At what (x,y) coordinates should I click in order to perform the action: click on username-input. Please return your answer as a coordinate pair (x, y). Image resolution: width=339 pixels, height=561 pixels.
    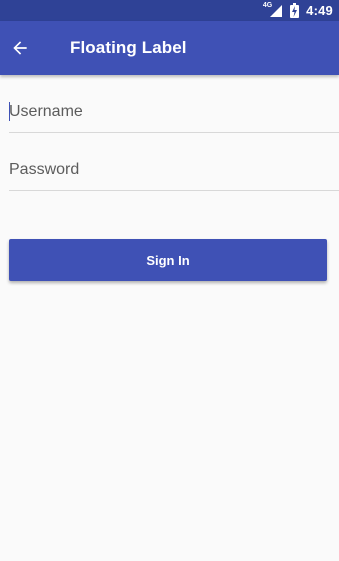
    Looking at the image, I should click on (174, 112).